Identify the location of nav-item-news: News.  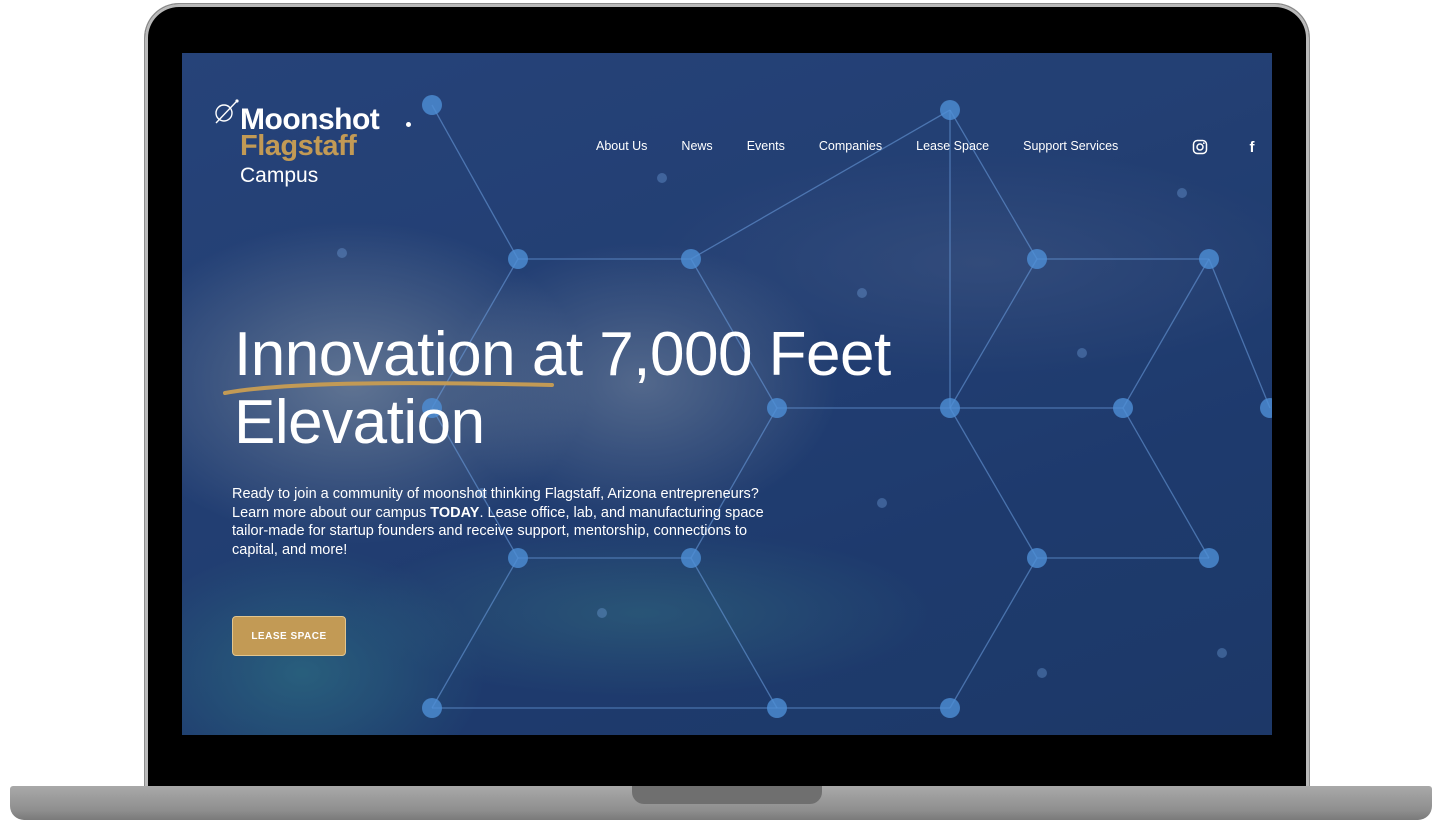
(696, 149).